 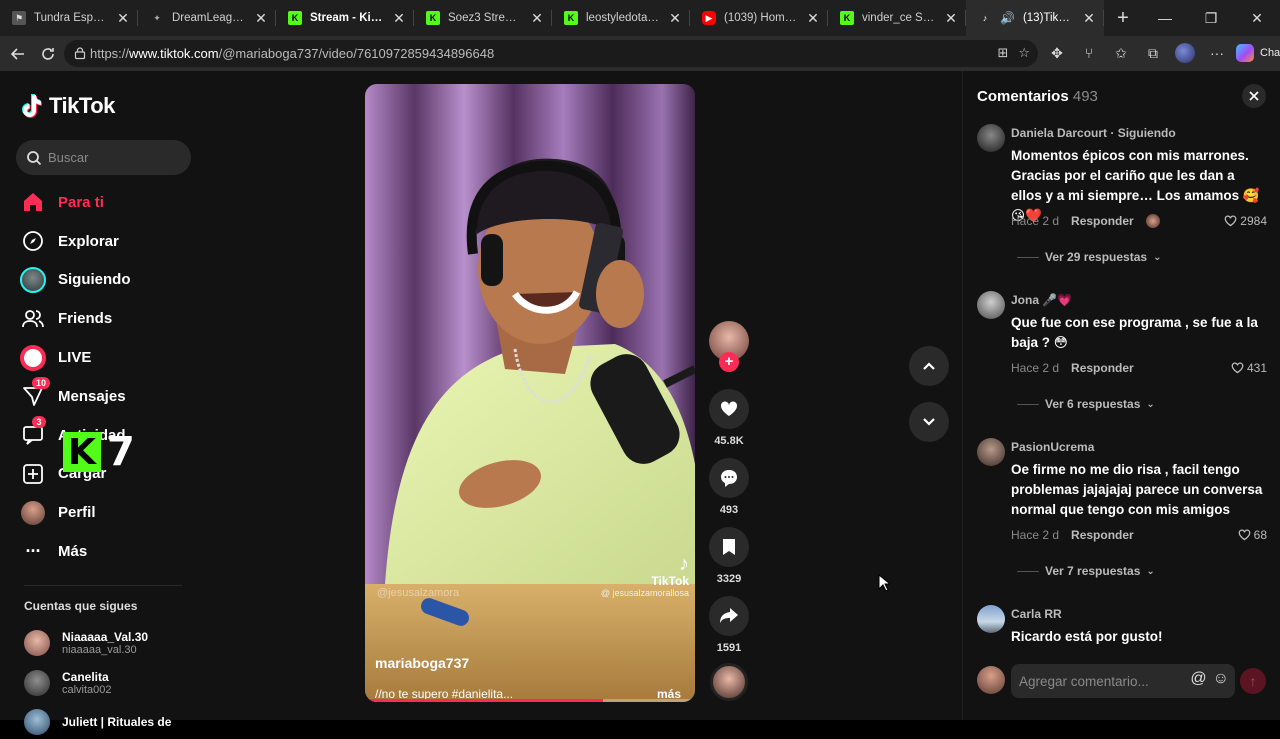 I want to click on browser-tab: ▶ (1039) Homenaje a l ✕, so click(x=759, y=18).